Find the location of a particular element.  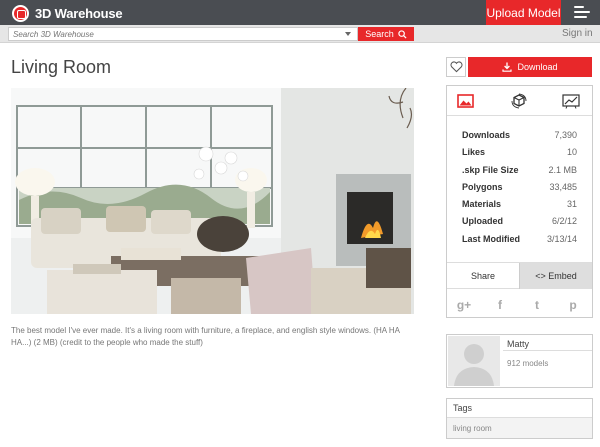

search-input is located at coordinates (183, 34).